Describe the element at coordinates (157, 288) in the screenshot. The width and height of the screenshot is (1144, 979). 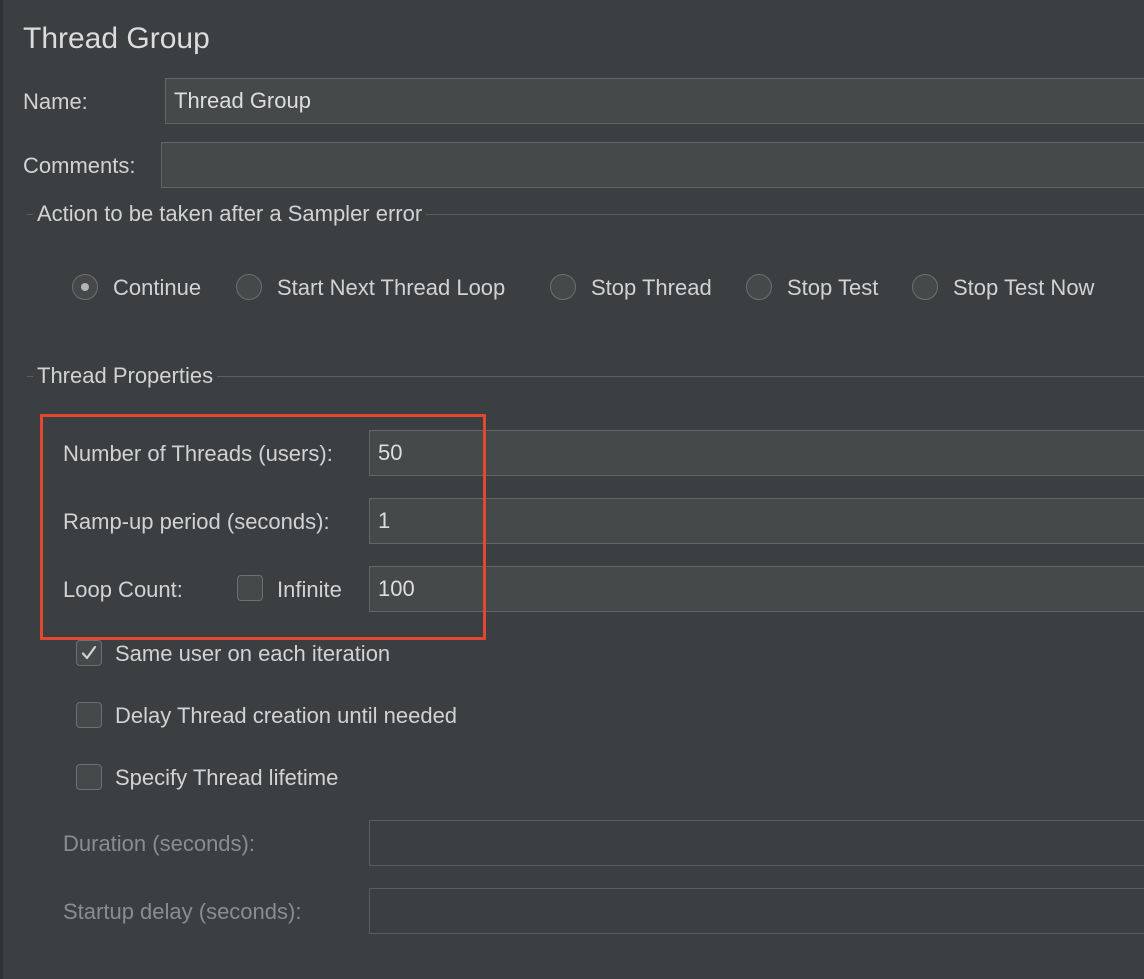
I see `continue-radio-label: Continue` at that location.